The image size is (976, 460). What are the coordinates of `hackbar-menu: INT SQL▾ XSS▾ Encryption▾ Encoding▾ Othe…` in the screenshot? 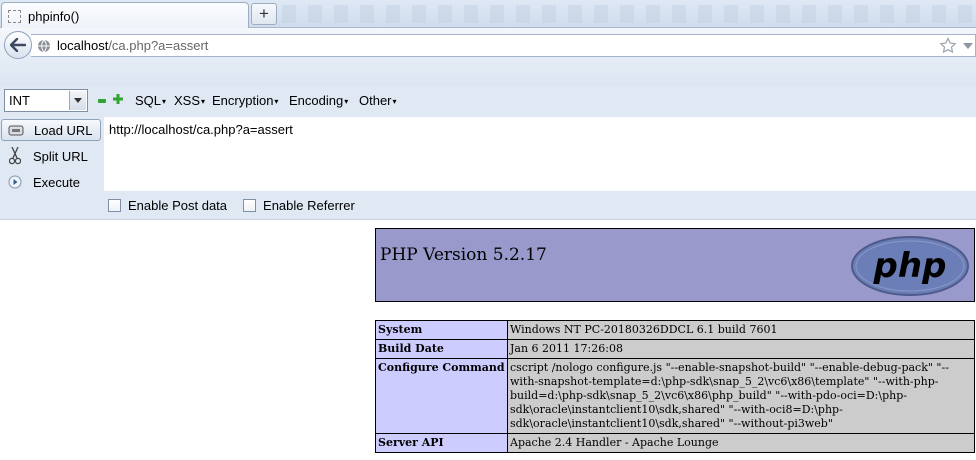 It's located at (488, 101).